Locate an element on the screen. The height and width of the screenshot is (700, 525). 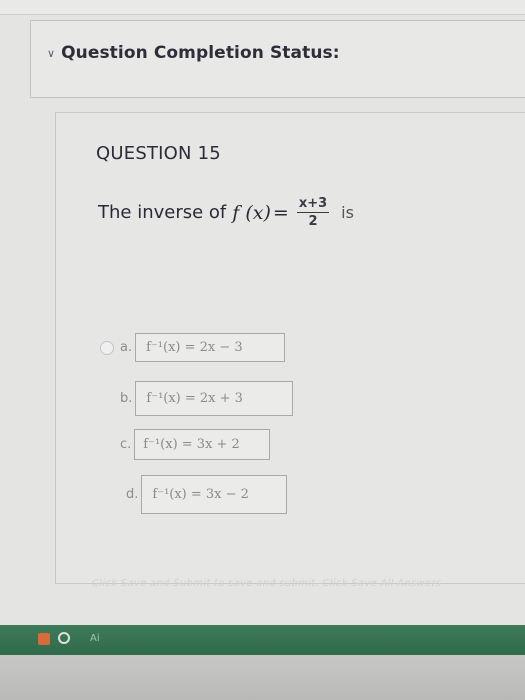
answer-option-b: b. f⁻¹(x) = 2x + 3 is located at coordinates (207, 398).